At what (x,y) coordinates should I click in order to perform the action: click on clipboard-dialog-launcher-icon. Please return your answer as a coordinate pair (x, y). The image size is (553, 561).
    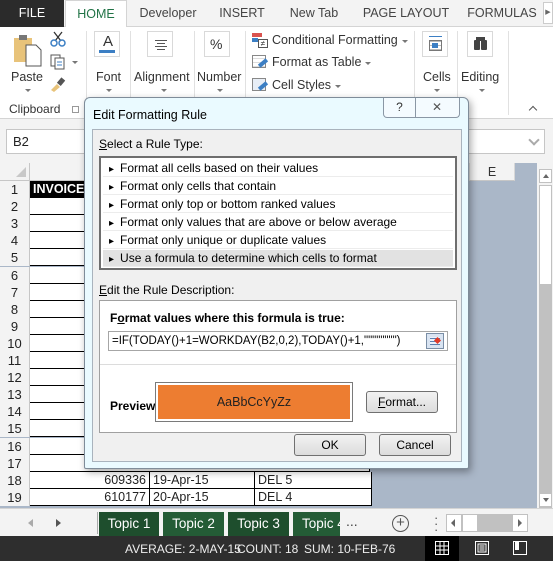
    Looking at the image, I should click on (75, 109).